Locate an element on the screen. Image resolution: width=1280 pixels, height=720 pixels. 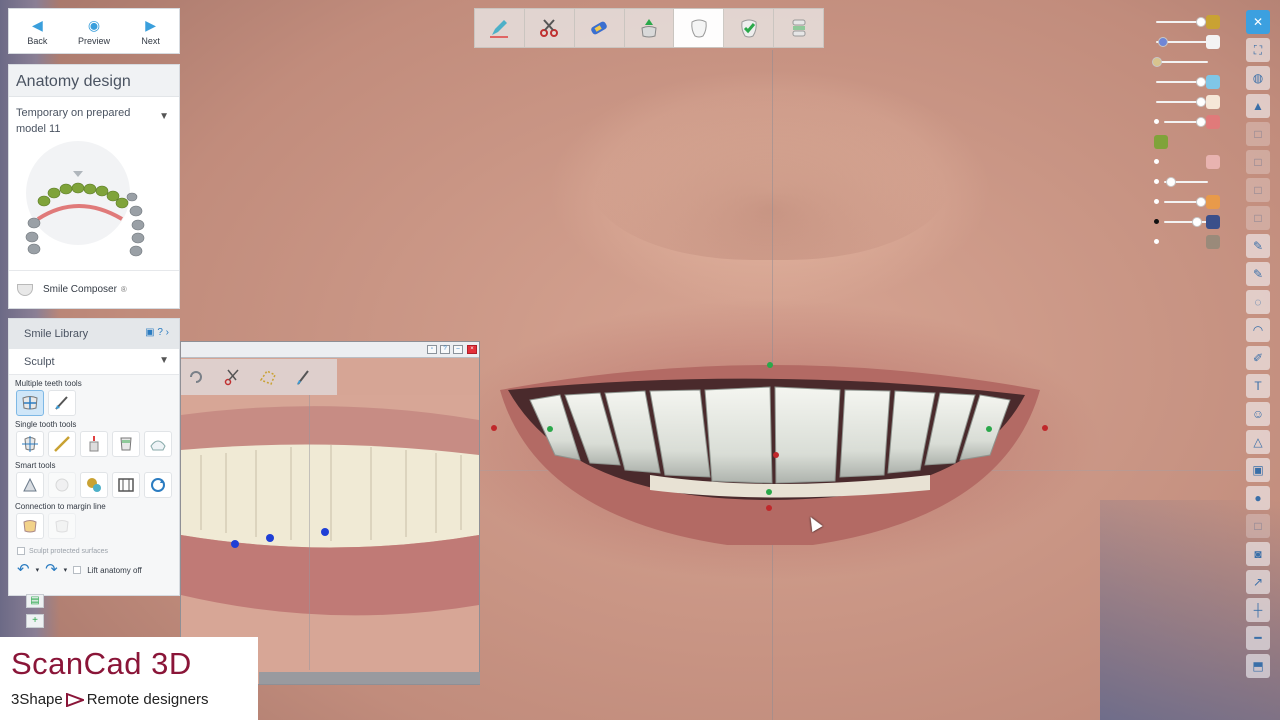
preview-button: ◉ Preview is located at coordinates (94, 31).